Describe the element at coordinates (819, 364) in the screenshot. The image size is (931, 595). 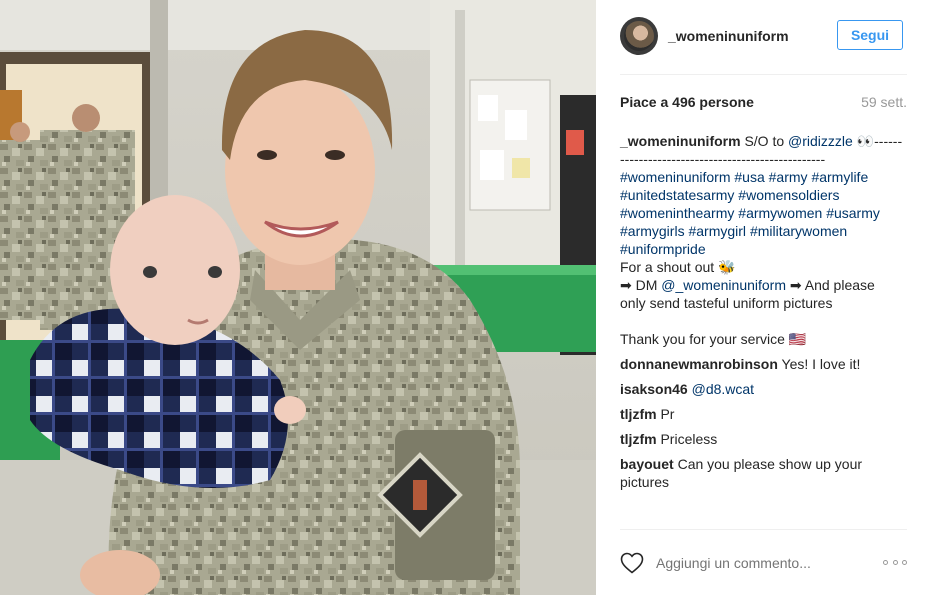
I see `comment-text: Yes! I love it!` at that location.